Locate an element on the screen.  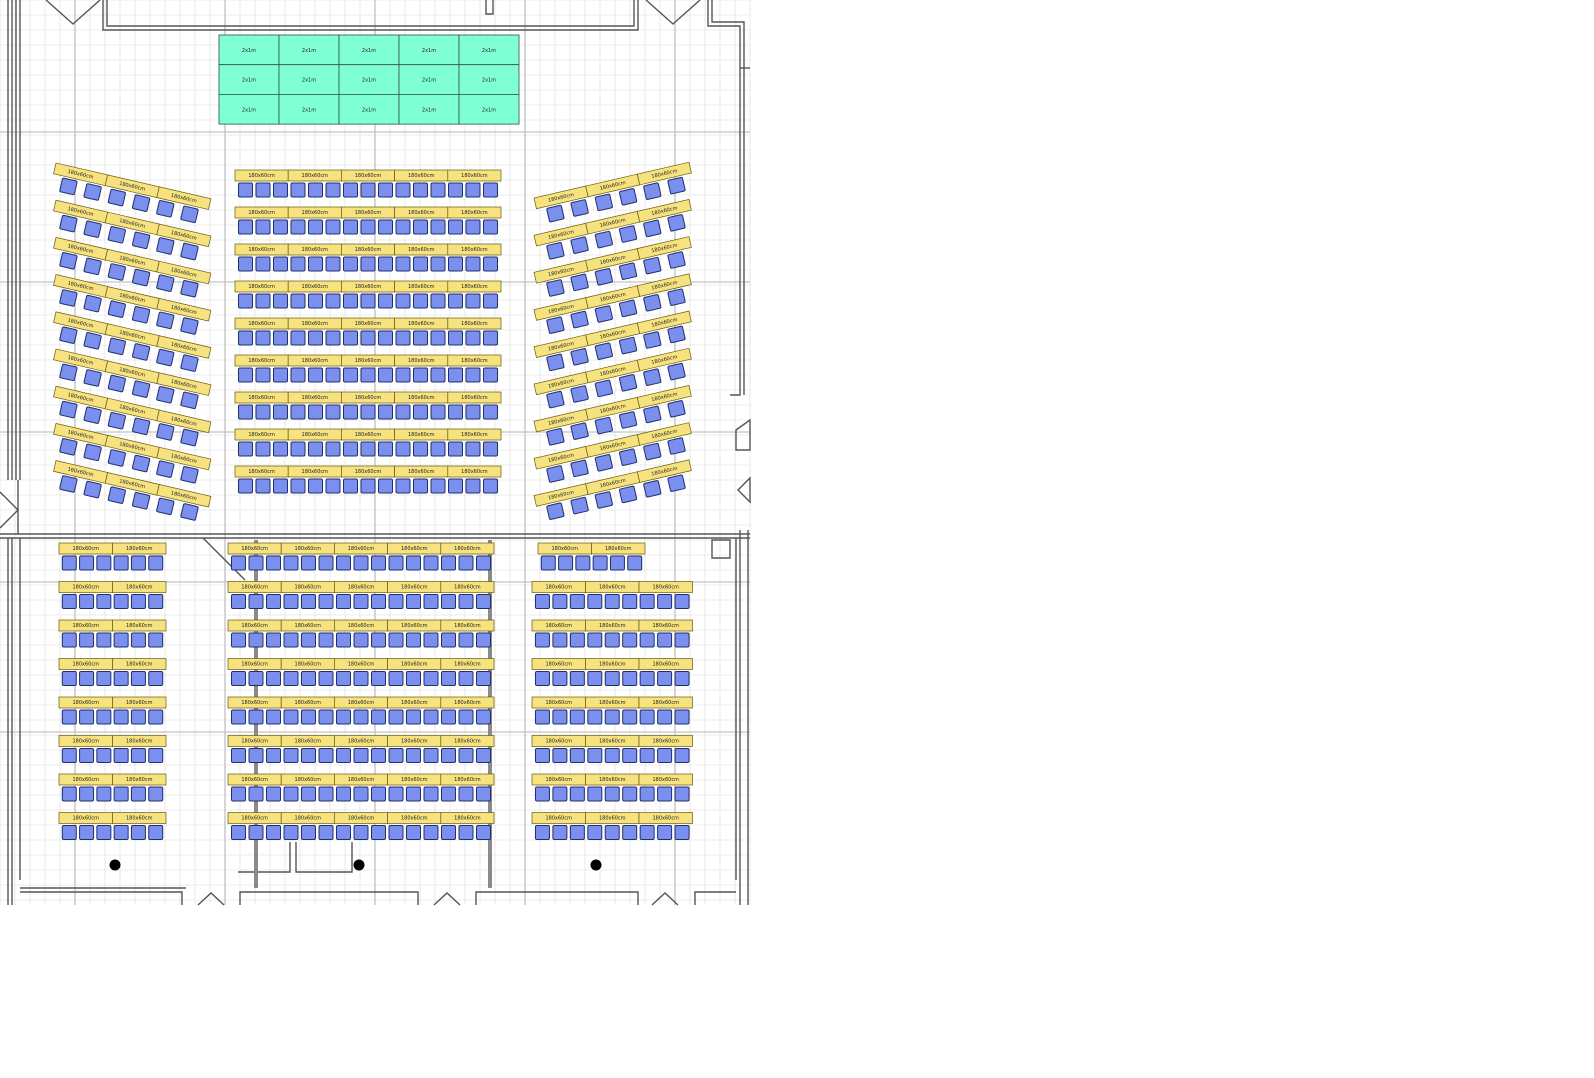
stage-panel-label: 2x1m is located at coordinates (429, 81).